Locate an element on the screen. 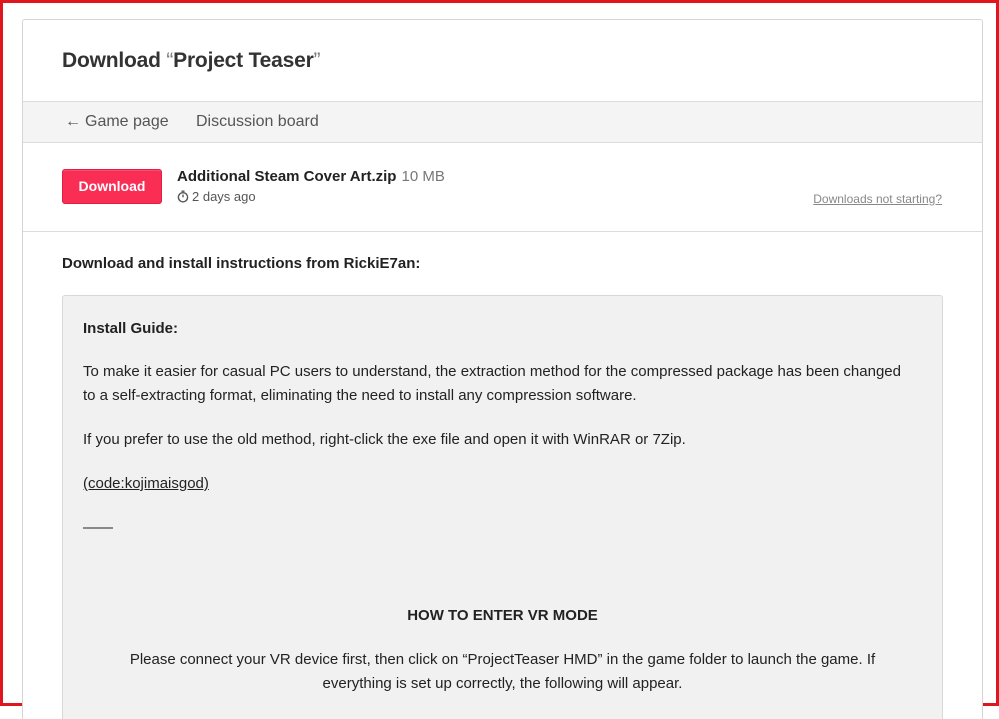 The image size is (999, 719). stopwatch-icon is located at coordinates (183, 198).